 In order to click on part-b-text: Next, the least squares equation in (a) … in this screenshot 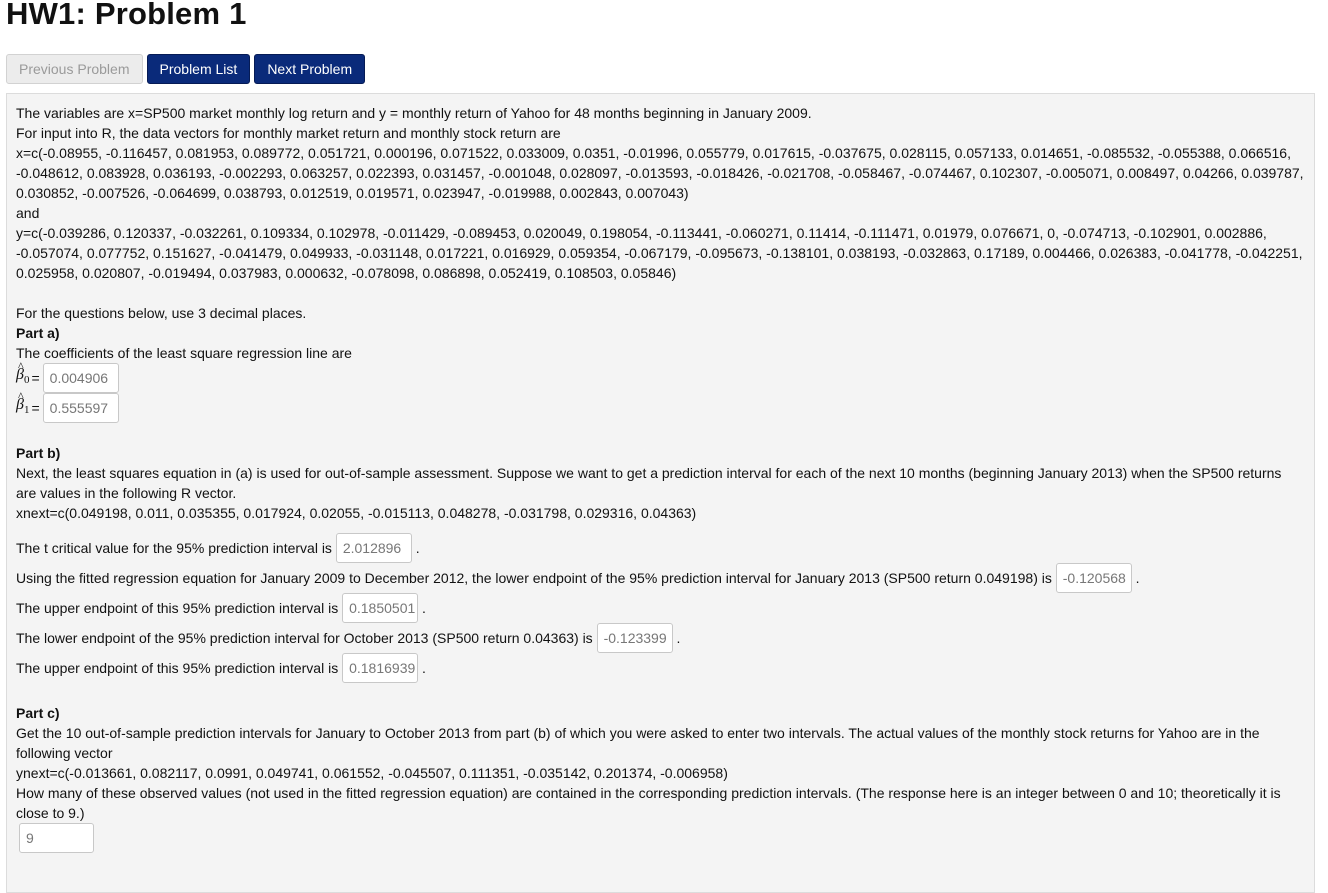, I will do `click(649, 483)`.